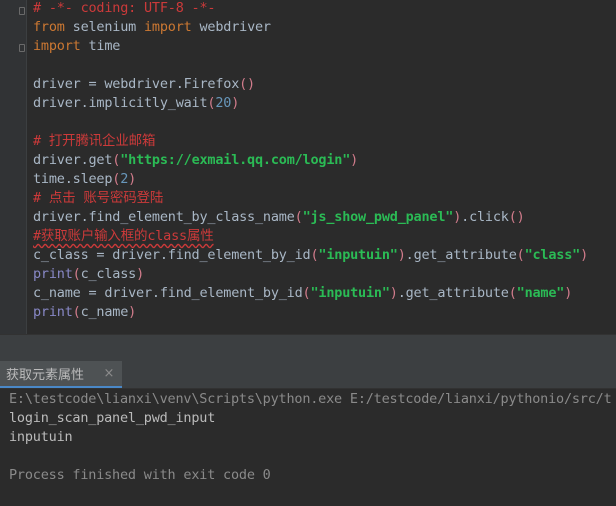 This screenshot has height=506, width=616. What do you see at coordinates (324, 27) in the screenshot?
I see `code-line: from selenium import webdriver` at bounding box center [324, 27].